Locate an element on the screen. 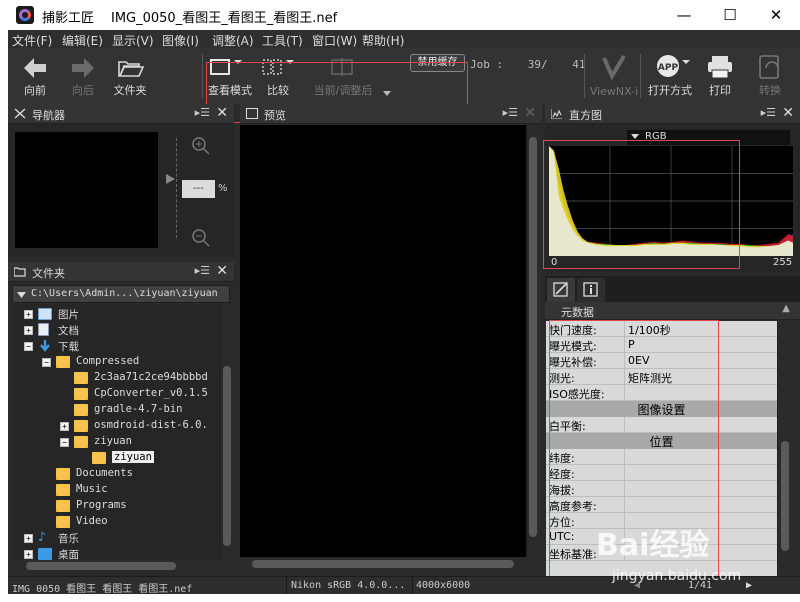 This screenshot has height=602, width=800. tree-item-label: 音乐 is located at coordinates (68, 539).